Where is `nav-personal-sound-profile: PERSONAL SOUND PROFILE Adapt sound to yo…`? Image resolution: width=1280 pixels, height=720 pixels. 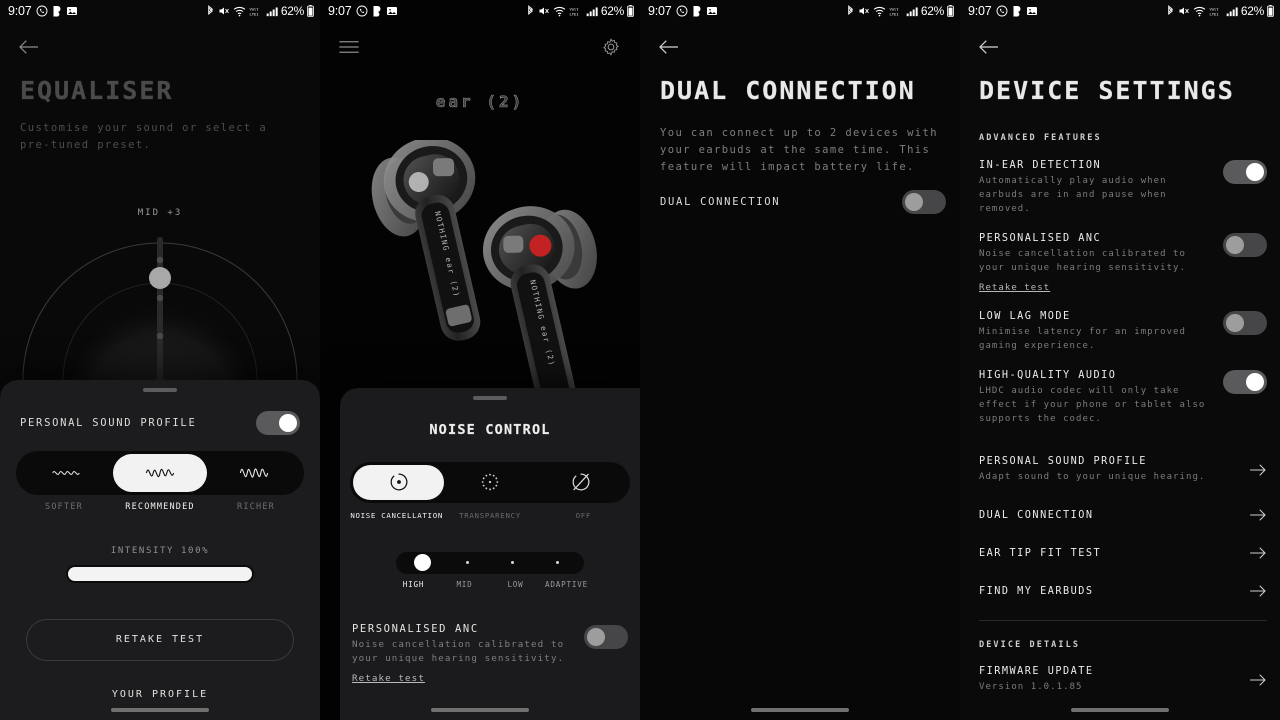
nav-personal-sound-profile: PERSONAL SOUND PROFILE Adapt sound to yo… is located at coordinates (1123, 470).